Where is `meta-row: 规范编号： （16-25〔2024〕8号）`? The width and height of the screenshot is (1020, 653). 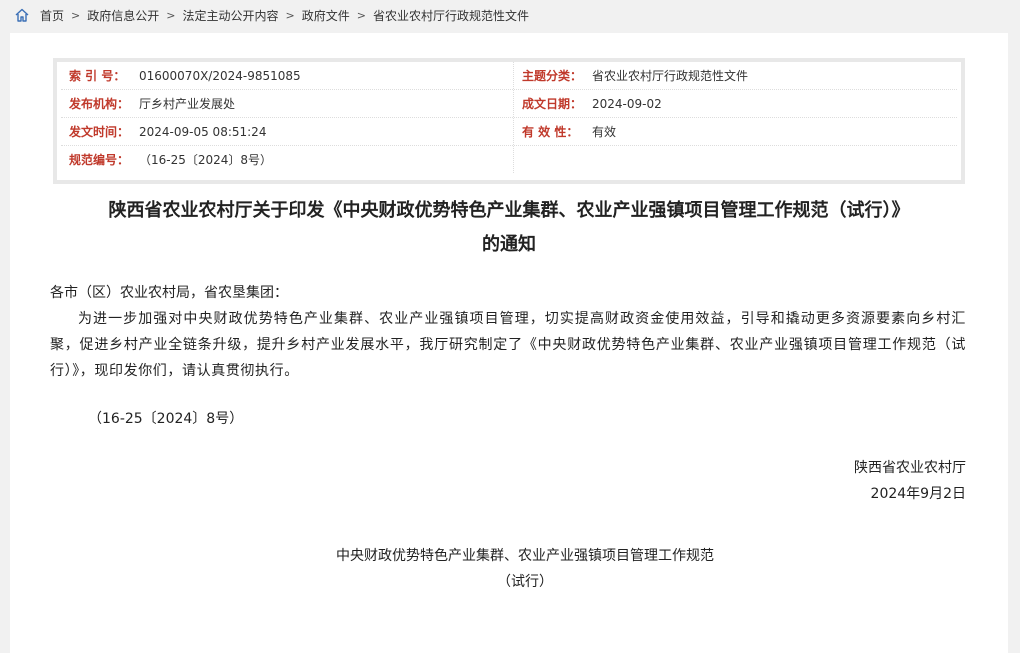 meta-row: 规范编号： （16-25〔2024〕8号） is located at coordinates (509, 159).